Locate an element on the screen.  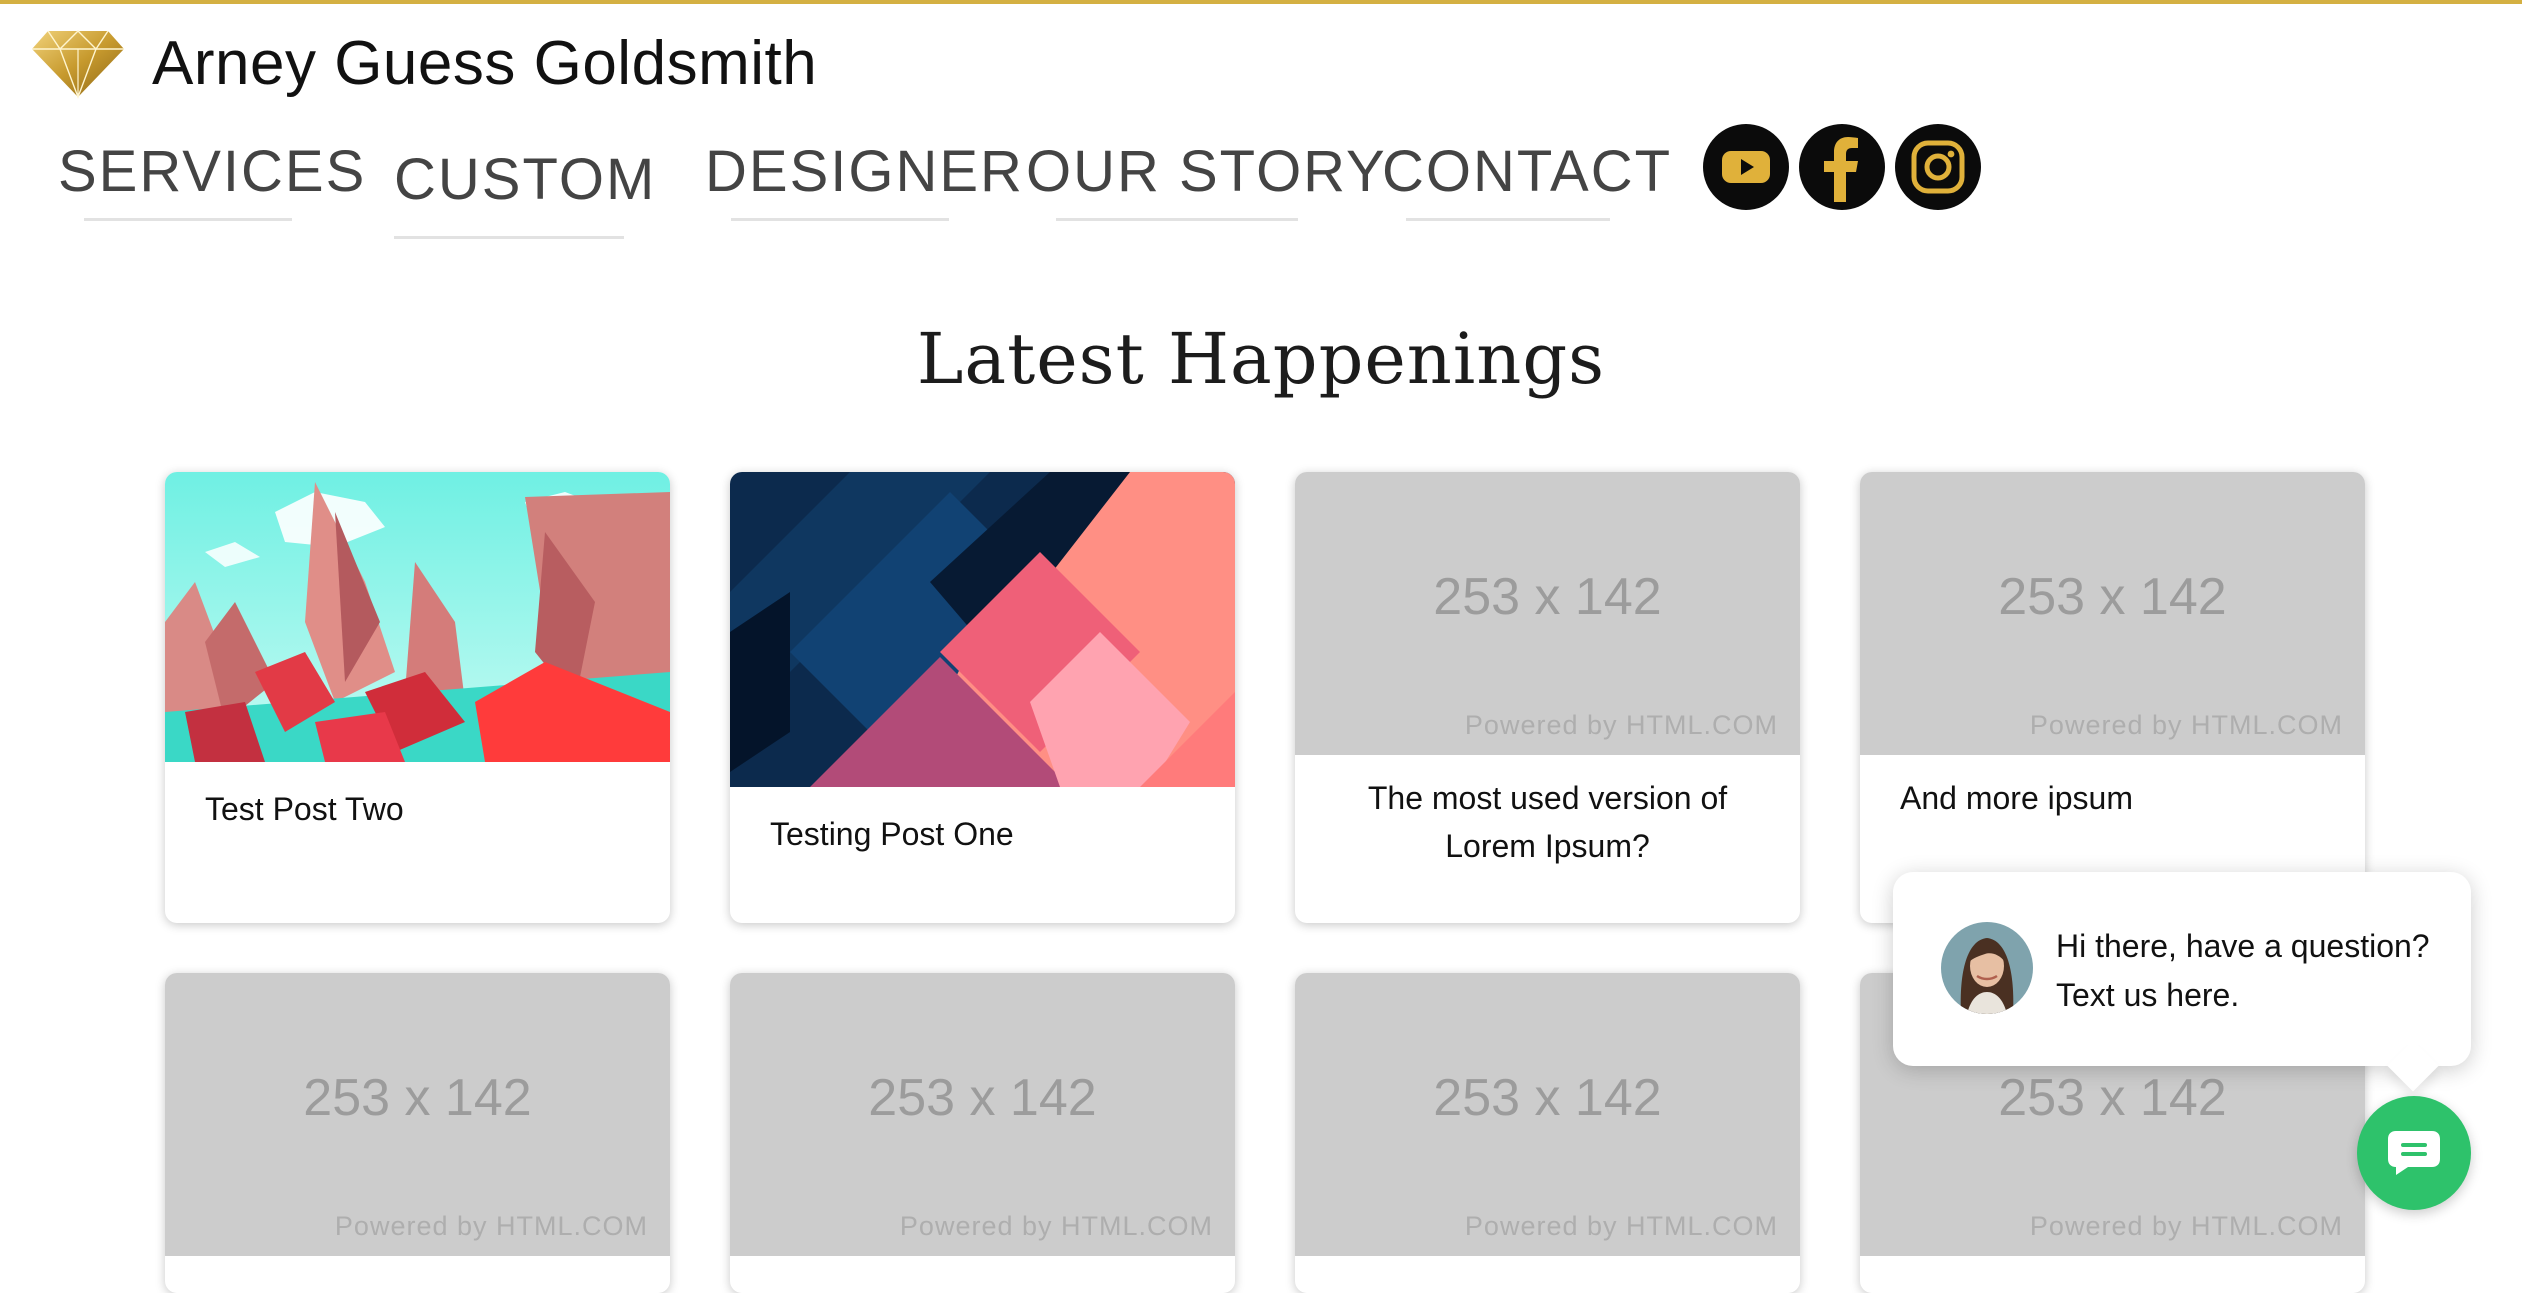
low-poly-landscape-image is located at coordinates (417, 617).